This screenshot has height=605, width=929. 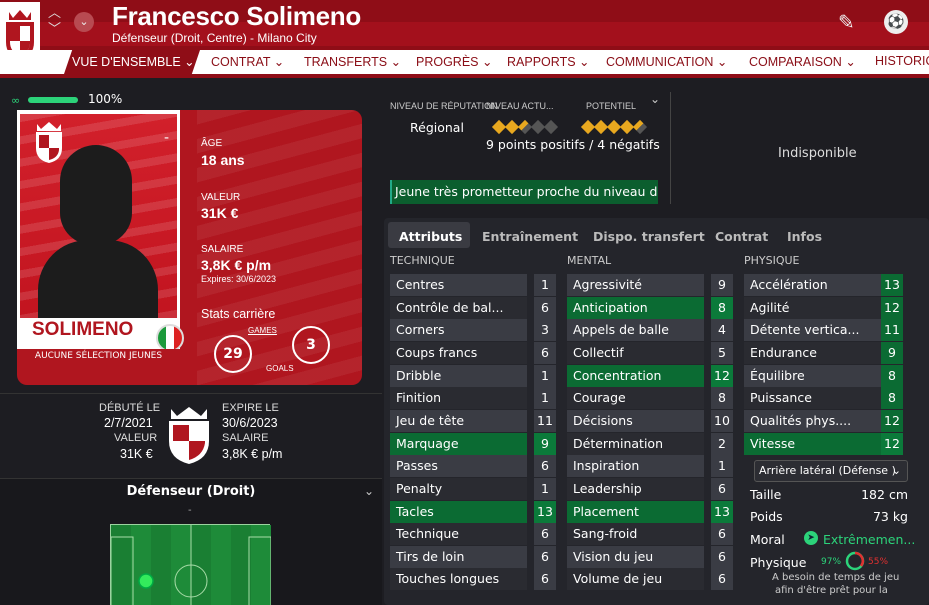 I want to click on down-arrow-icon: ﹀, so click(x=60, y=30).